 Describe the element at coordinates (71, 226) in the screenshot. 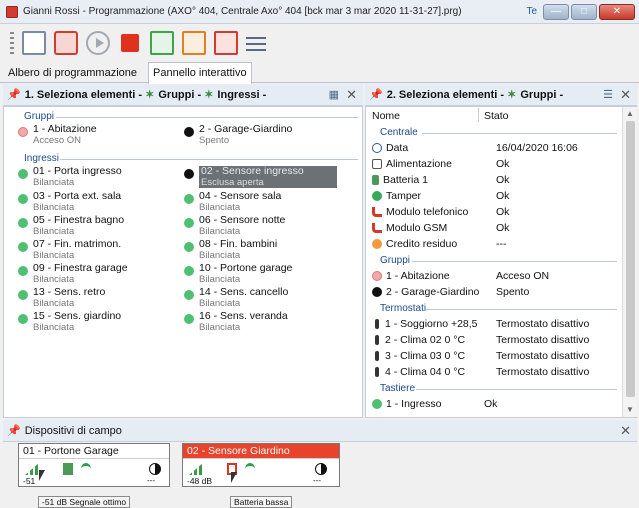

I see `input-item: 05 - Finestra bagno Bilanciata` at that location.